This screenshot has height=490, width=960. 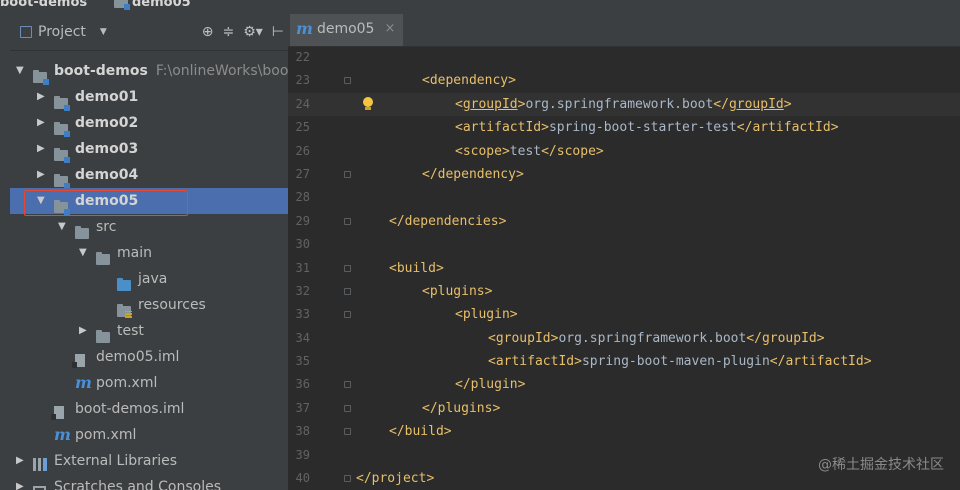 I want to click on project-view-selector: Project ▼, so click(x=63, y=32).